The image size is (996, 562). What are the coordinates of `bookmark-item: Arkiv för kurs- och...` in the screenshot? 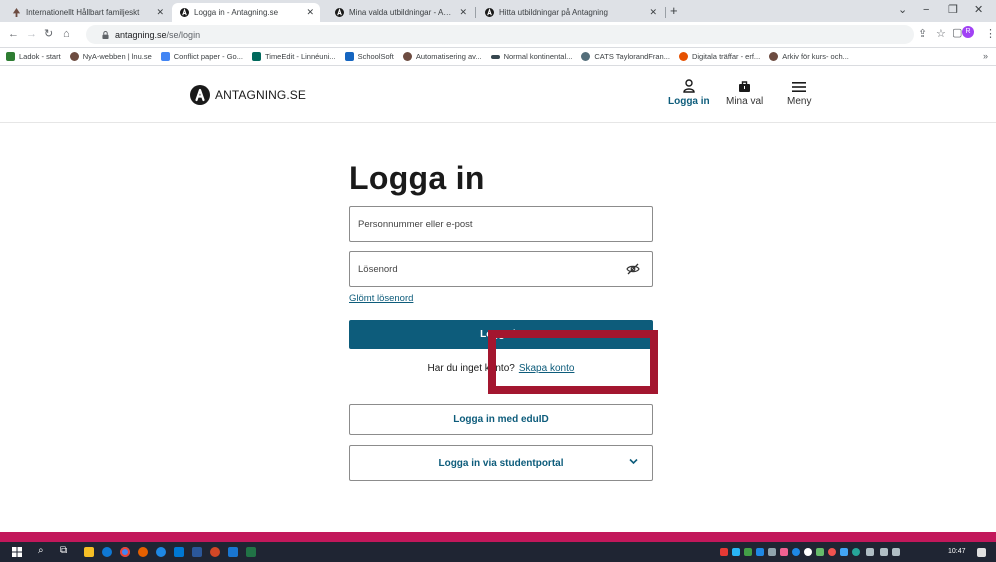 It's located at (809, 56).